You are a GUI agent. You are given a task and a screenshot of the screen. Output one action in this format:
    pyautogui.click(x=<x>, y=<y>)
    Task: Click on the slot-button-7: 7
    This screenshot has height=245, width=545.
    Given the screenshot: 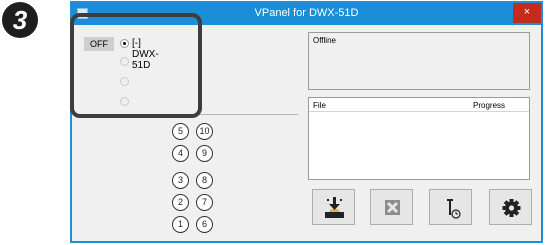 What is the action you would take?
    pyautogui.click(x=204, y=202)
    